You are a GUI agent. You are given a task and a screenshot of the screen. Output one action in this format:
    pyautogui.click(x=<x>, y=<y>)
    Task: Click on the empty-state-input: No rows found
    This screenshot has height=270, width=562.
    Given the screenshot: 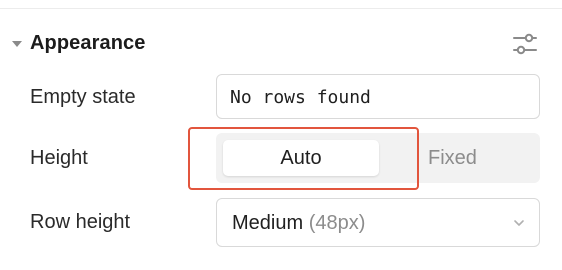 What is the action you would take?
    pyautogui.click(x=378, y=96)
    